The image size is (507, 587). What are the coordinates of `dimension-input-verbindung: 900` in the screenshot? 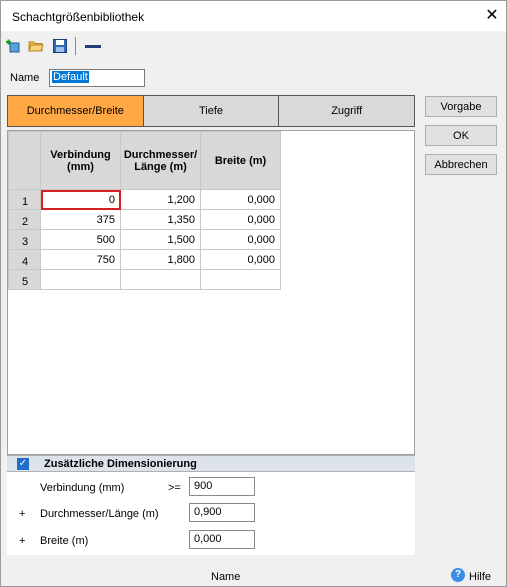 It's located at (222, 486).